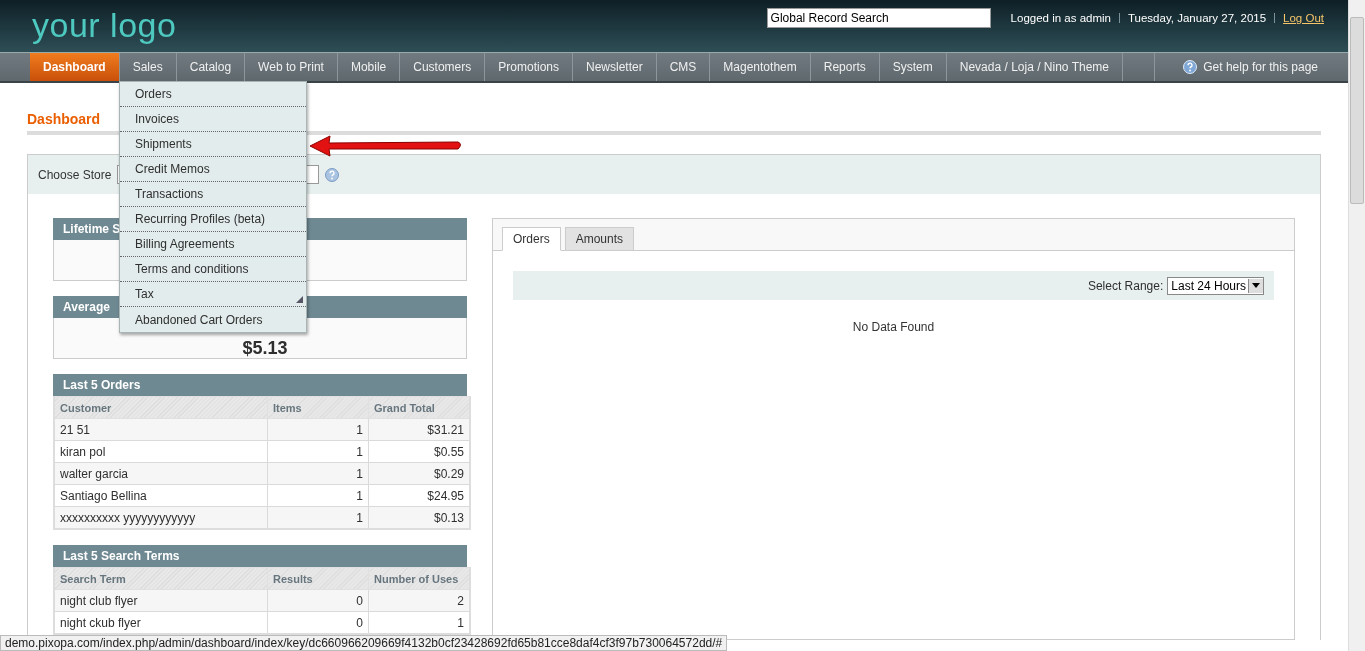 The width and height of the screenshot is (1365, 651). Describe the element at coordinates (260, 556) in the screenshot. I see `panel-header: Last 5 Search Terms` at that location.